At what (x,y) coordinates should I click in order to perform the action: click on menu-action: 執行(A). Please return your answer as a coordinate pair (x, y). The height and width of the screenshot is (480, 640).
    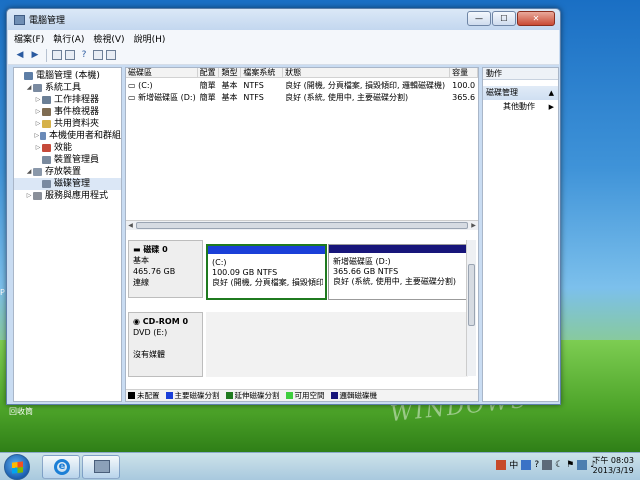
    Looking at the image, I should click on (68, 38).